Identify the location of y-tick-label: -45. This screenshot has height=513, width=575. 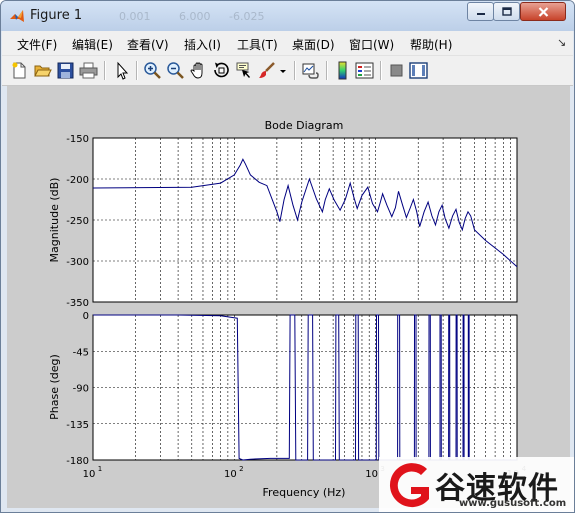
(81, 352).